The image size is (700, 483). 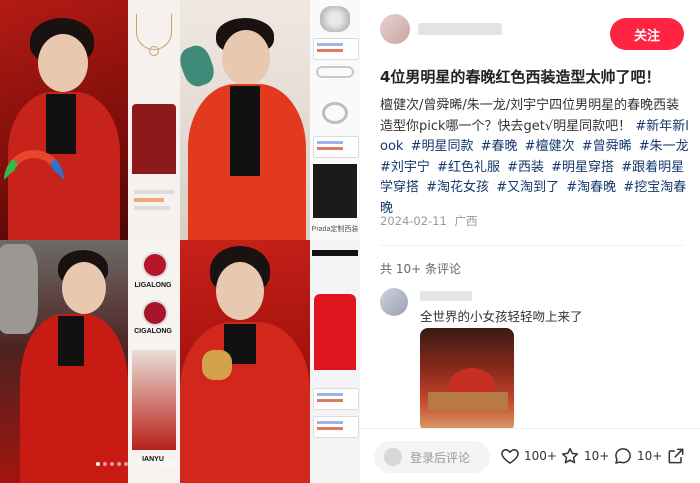 I want to click on hashtag-link: #刘宇宁, so click(x=405, y=167).